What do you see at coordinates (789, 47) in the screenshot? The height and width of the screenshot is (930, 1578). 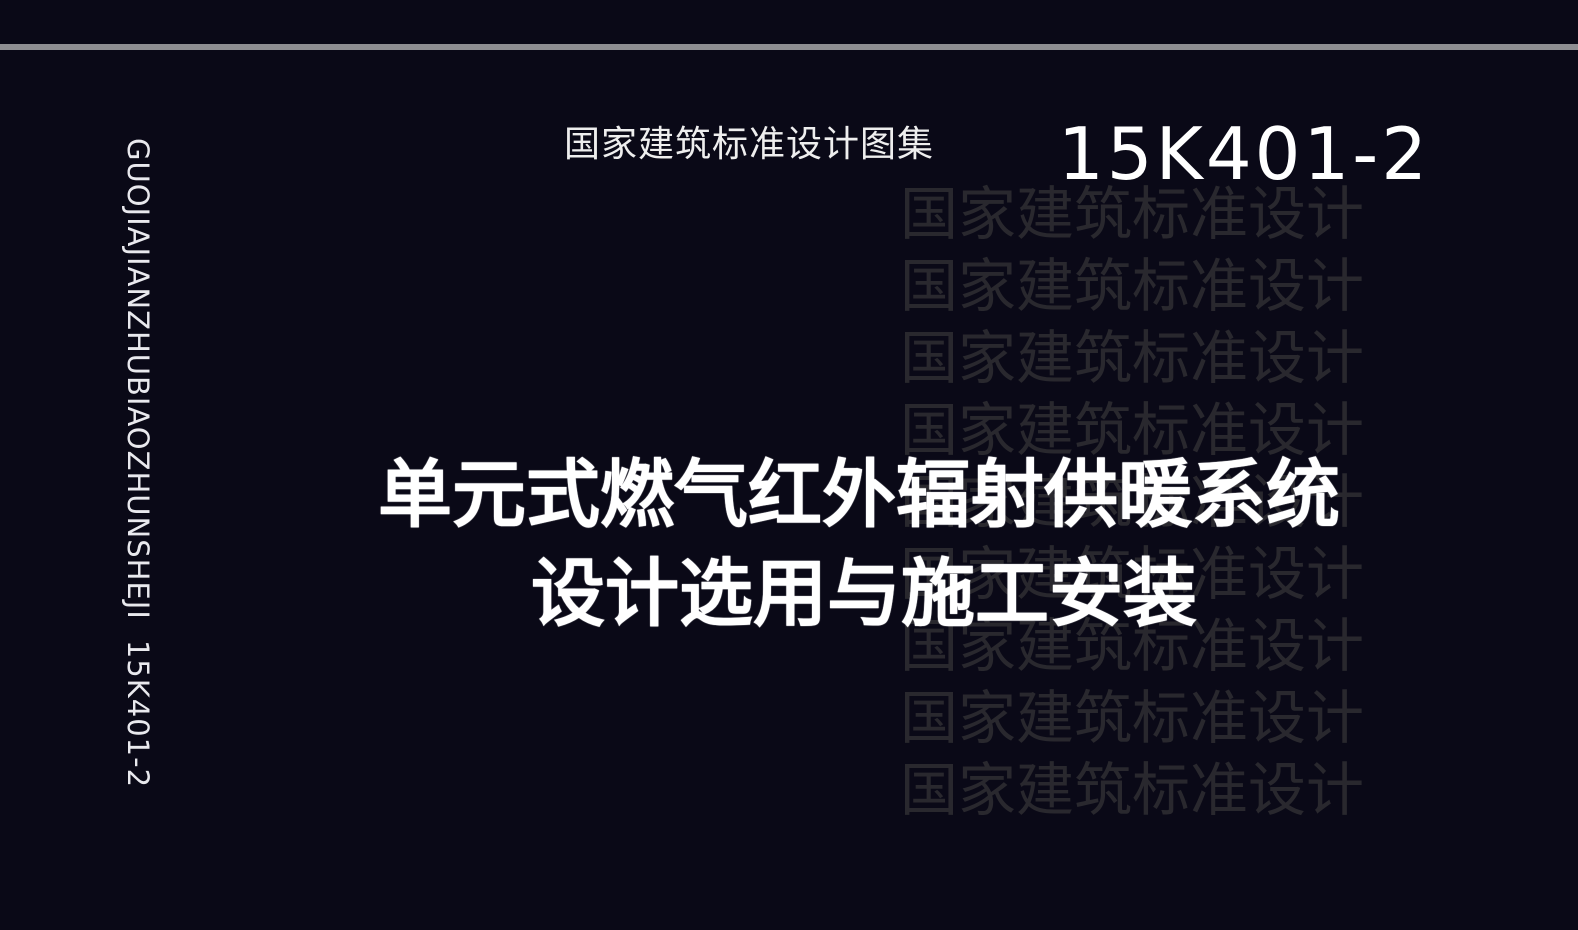 I see `top-rule` at bounding box center [789, 47].